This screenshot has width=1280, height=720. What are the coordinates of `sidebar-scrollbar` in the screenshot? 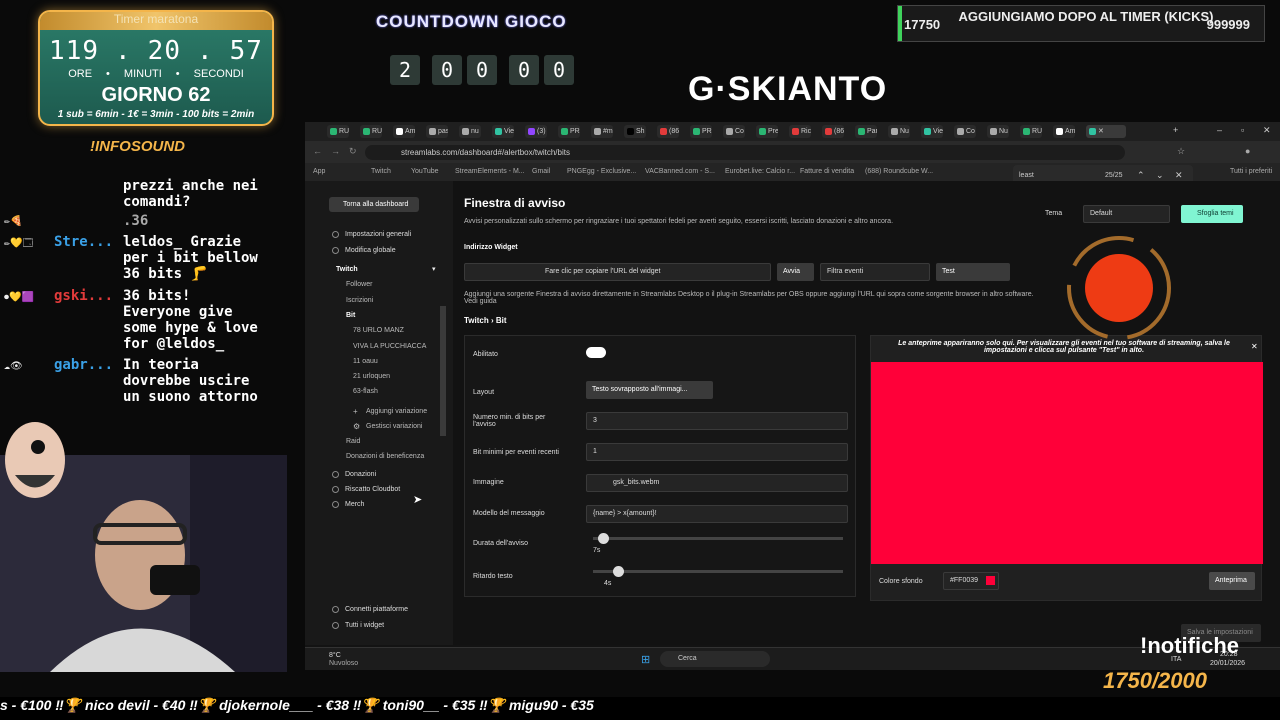 It's located at (443, 371).